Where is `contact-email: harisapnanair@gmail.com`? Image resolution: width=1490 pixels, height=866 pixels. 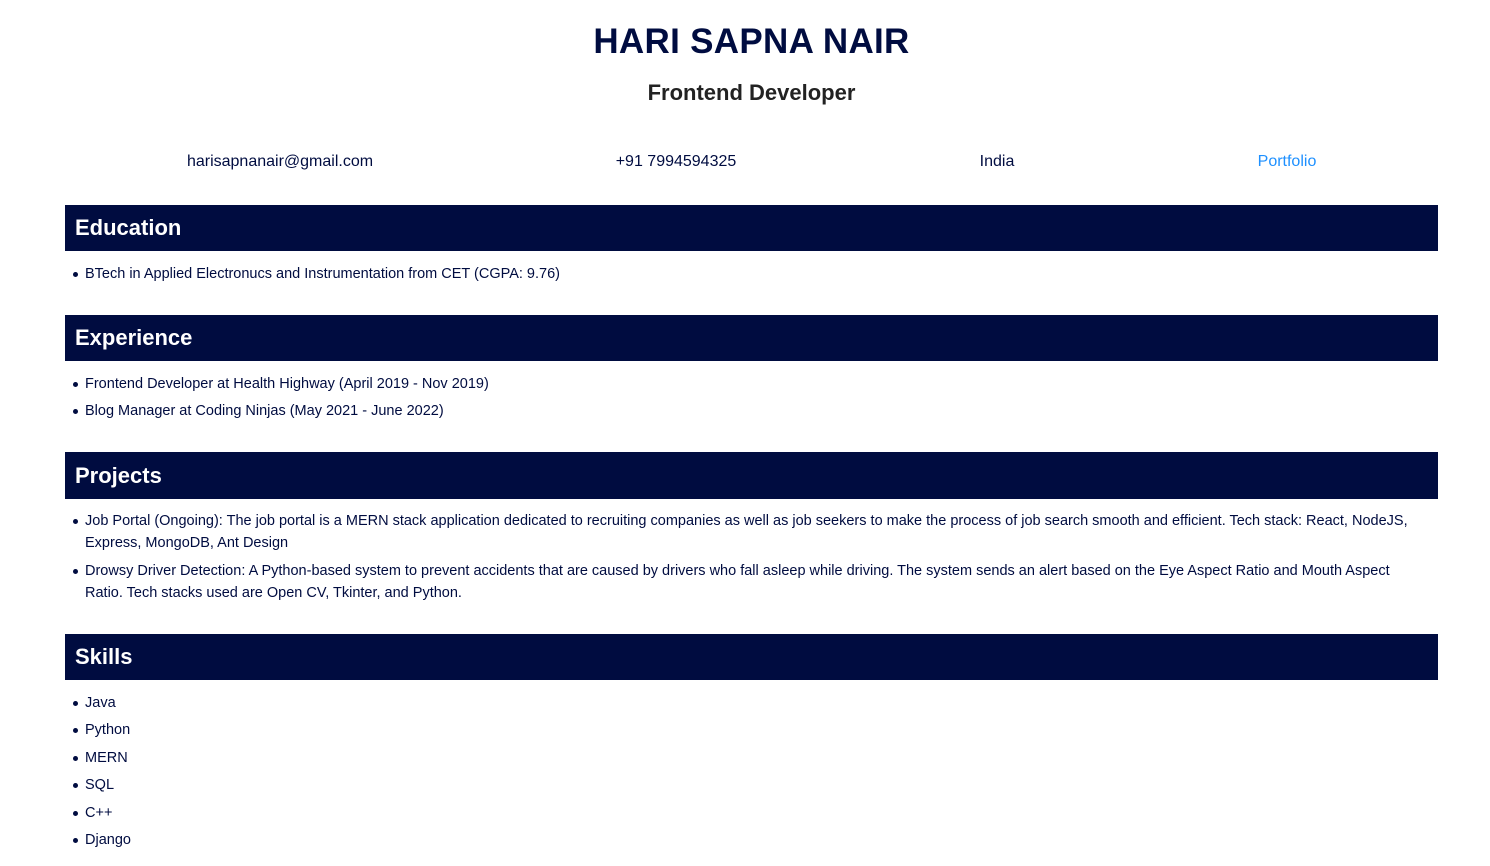
contact-email: harisapnanair@gmail.com is located at coordinates (280, 161).